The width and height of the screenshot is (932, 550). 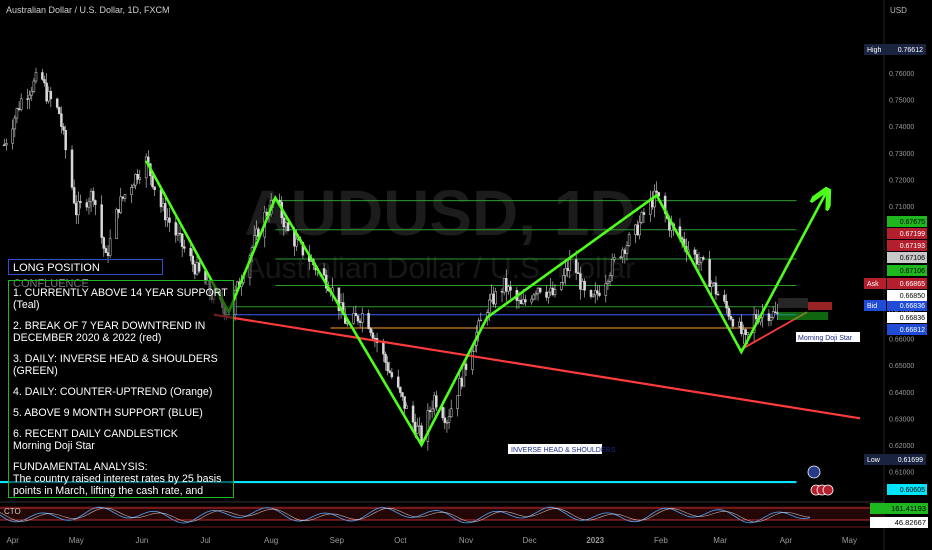 What do you see at coordinates (908, 508) in the screenshot?
I see `cto-value-upper: 161.41193` at bounding box center [908, 508].